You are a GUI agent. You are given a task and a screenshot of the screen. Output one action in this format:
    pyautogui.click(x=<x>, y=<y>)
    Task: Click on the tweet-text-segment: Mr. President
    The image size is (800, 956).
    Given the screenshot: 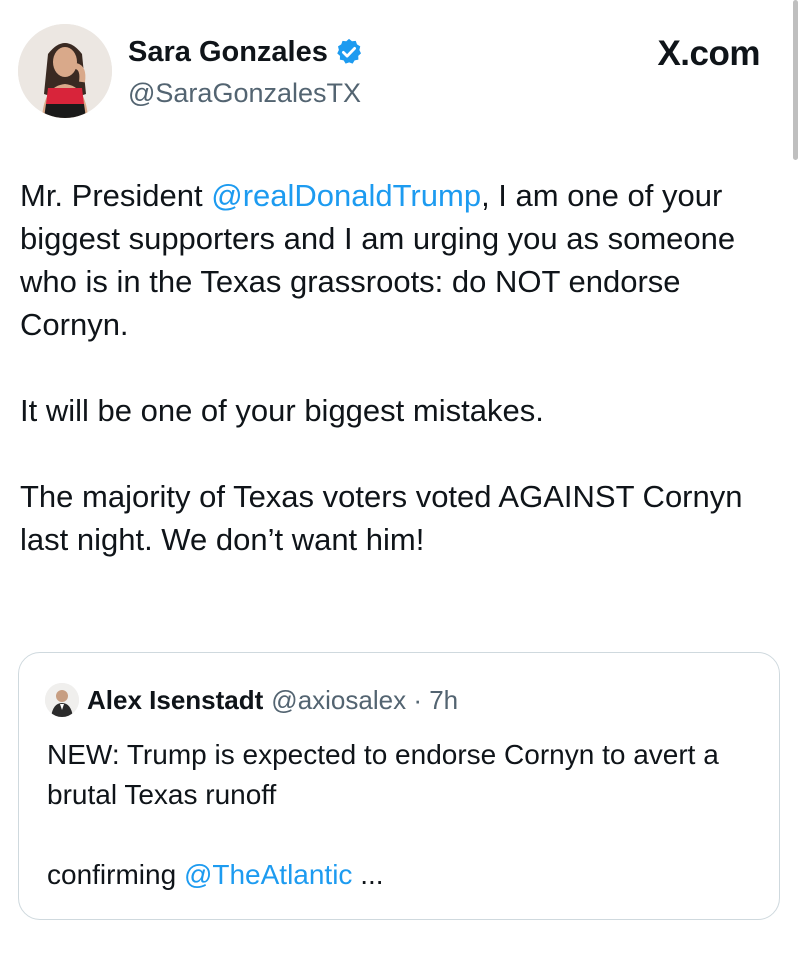 What is the action you would take?
    pyautogui.click(x=116, y=195)
    